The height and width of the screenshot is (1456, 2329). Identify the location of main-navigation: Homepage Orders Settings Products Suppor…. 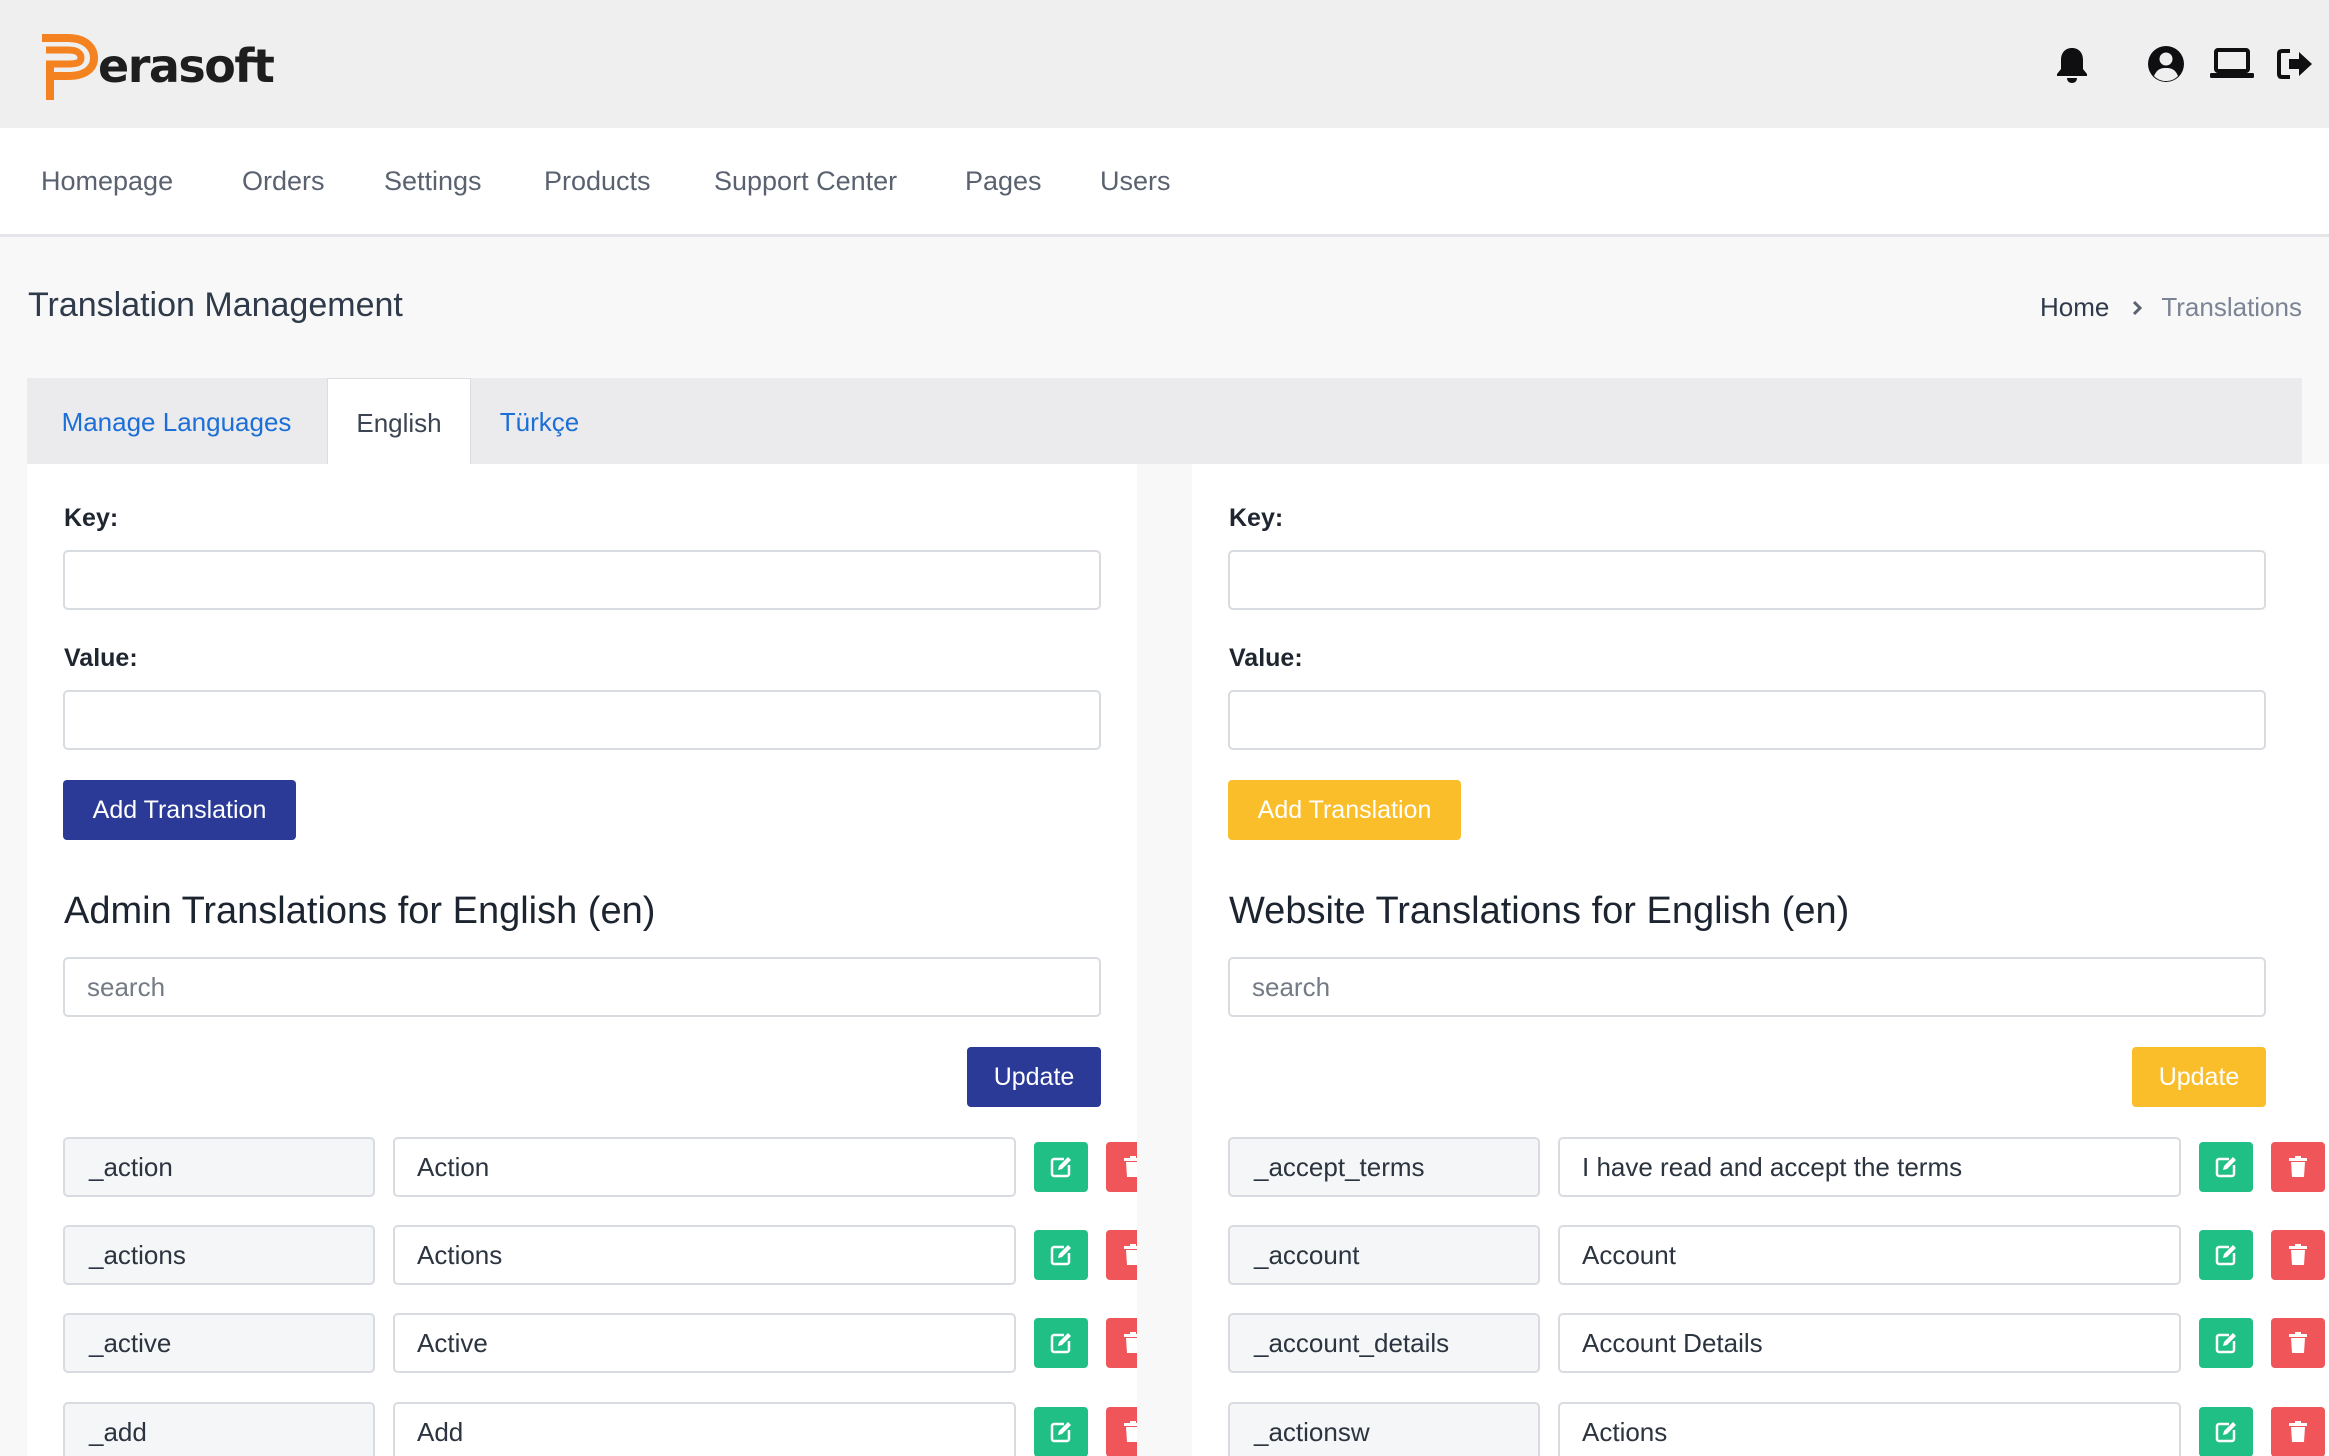
(1164, 182).